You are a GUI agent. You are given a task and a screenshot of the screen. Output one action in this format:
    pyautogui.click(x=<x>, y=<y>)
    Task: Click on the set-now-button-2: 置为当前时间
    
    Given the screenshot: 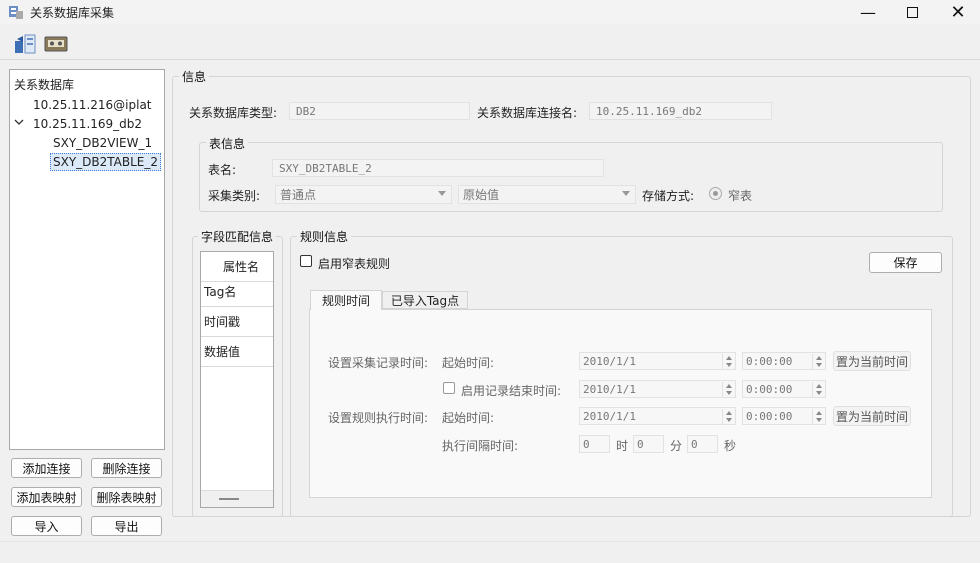 What is the action you would take?
    pyautogui.click(x=872, y=416)
    